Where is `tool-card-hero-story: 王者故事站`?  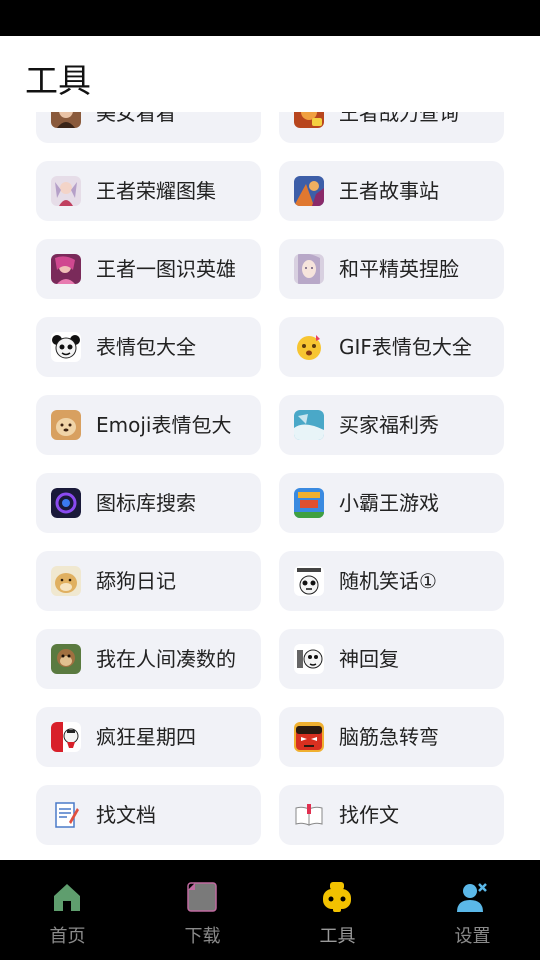 tool-card-hero-story: 王者故事站 is located at coordinates (391, 191).